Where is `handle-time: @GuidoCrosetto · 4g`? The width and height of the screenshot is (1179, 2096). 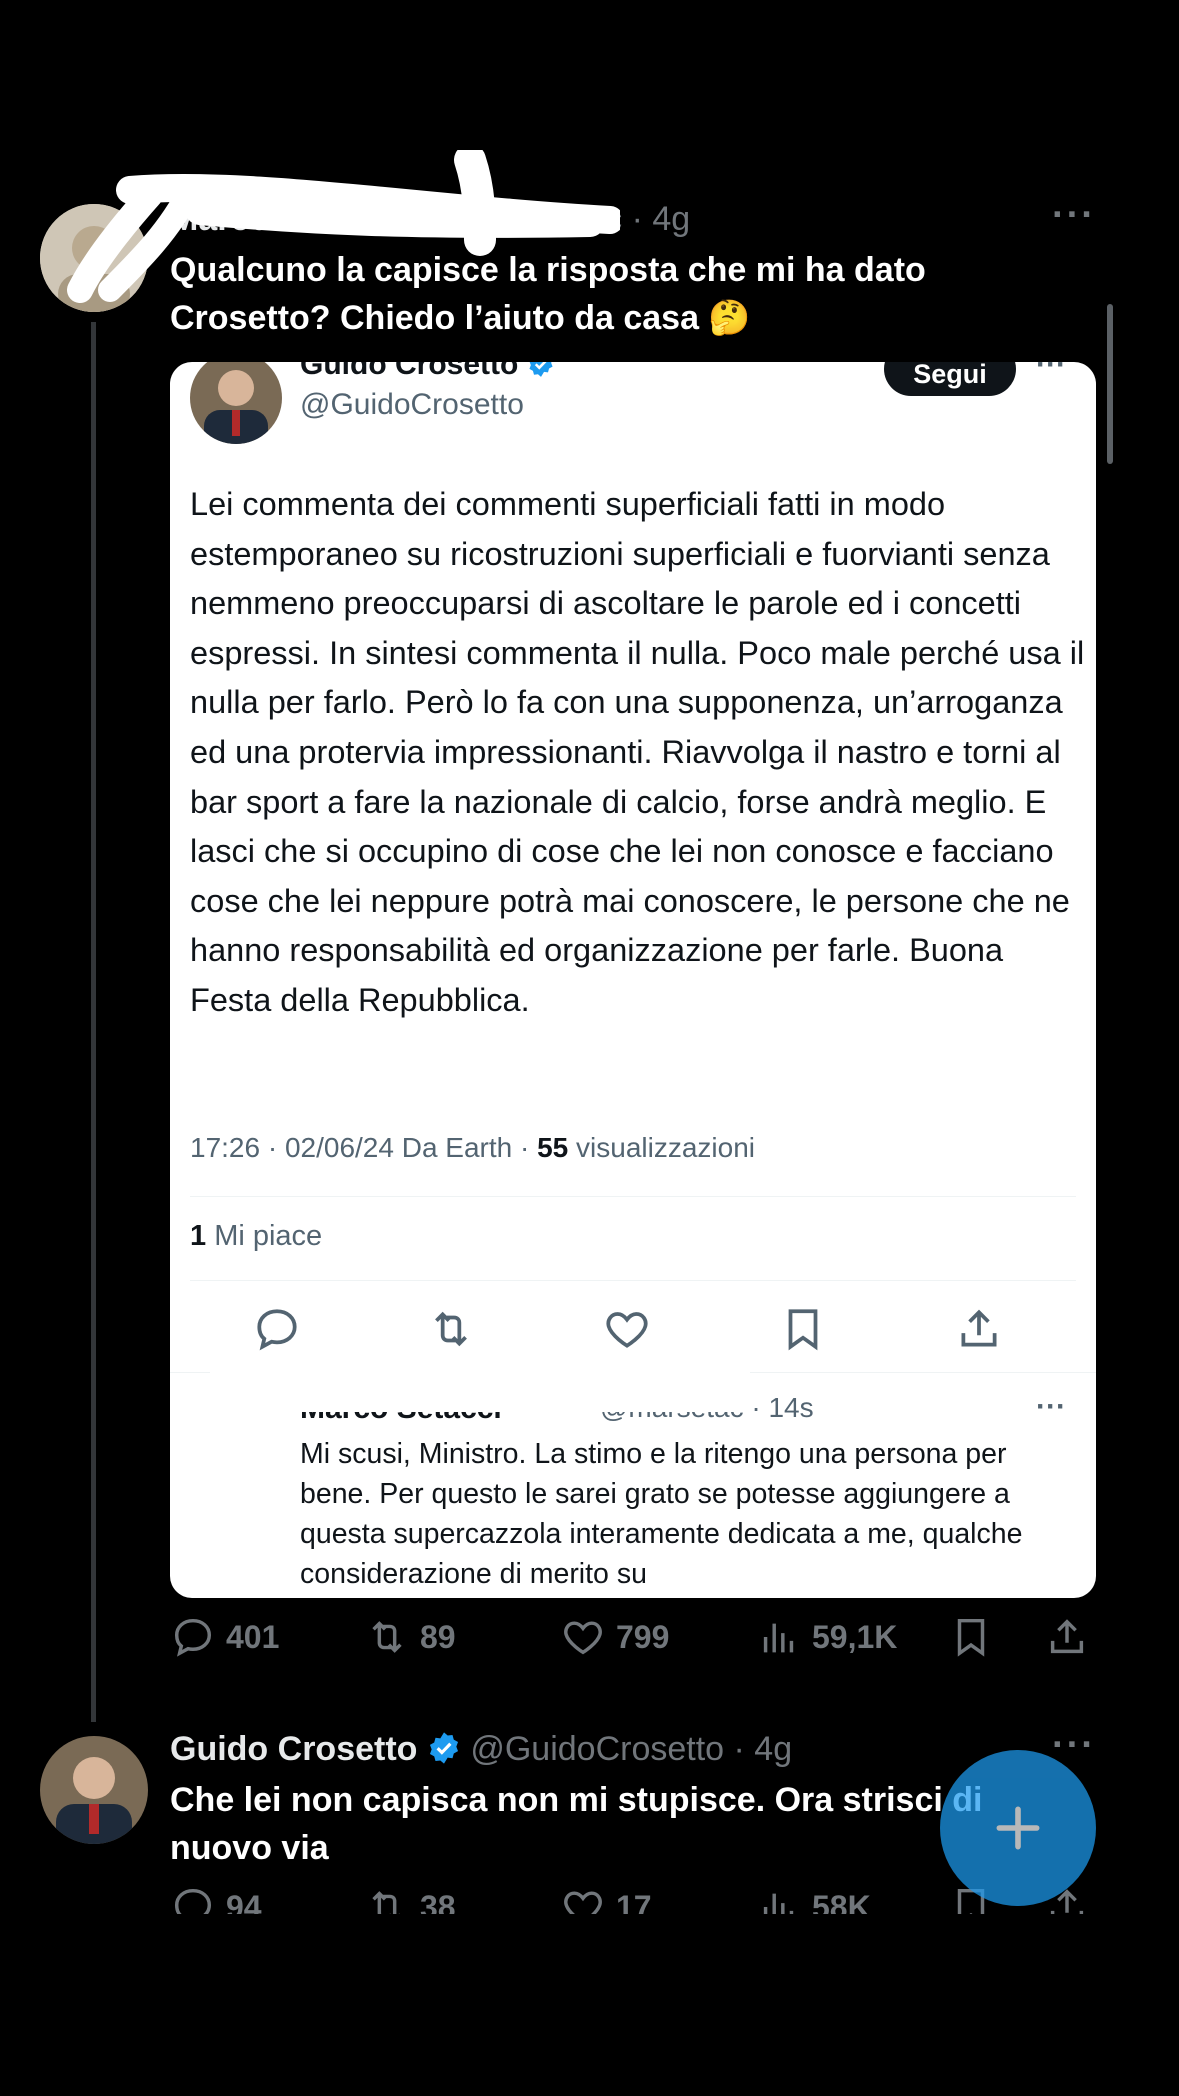 handle-time: @GuidoCrosetto · 4g is located at coordinates (631, 1749).